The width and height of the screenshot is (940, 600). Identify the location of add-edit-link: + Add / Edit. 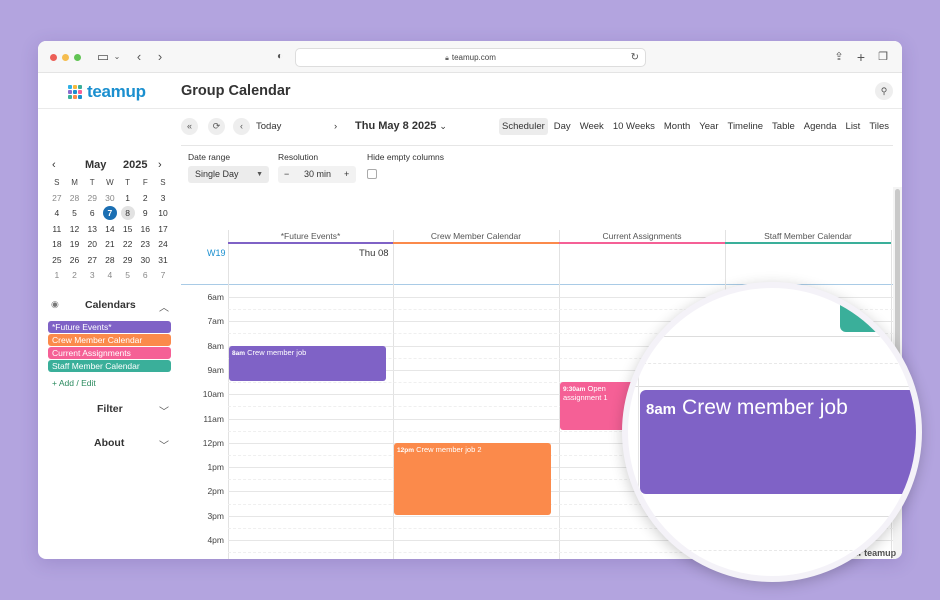
(74, 383).